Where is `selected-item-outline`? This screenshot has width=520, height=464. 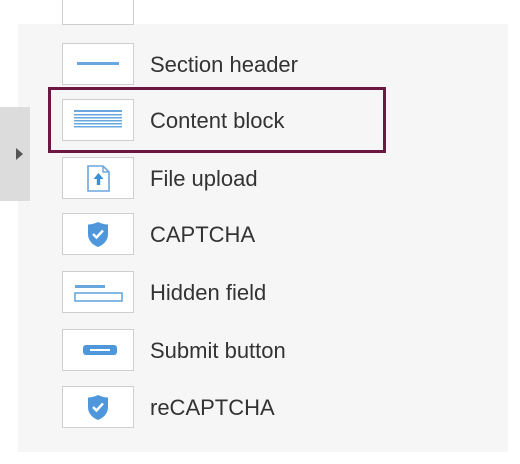 selected-item-outline is located at coordinates (217, 120).